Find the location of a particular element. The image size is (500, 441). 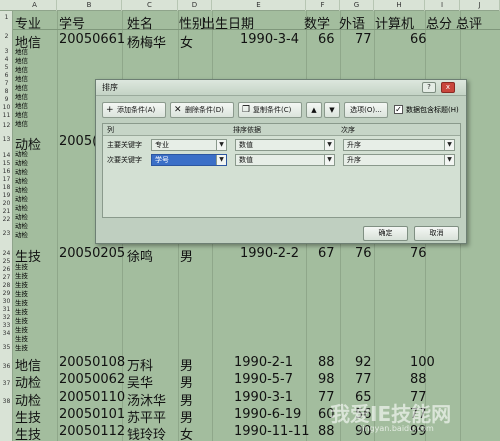

cell: 20050108 is located at coordinates (92, 362).